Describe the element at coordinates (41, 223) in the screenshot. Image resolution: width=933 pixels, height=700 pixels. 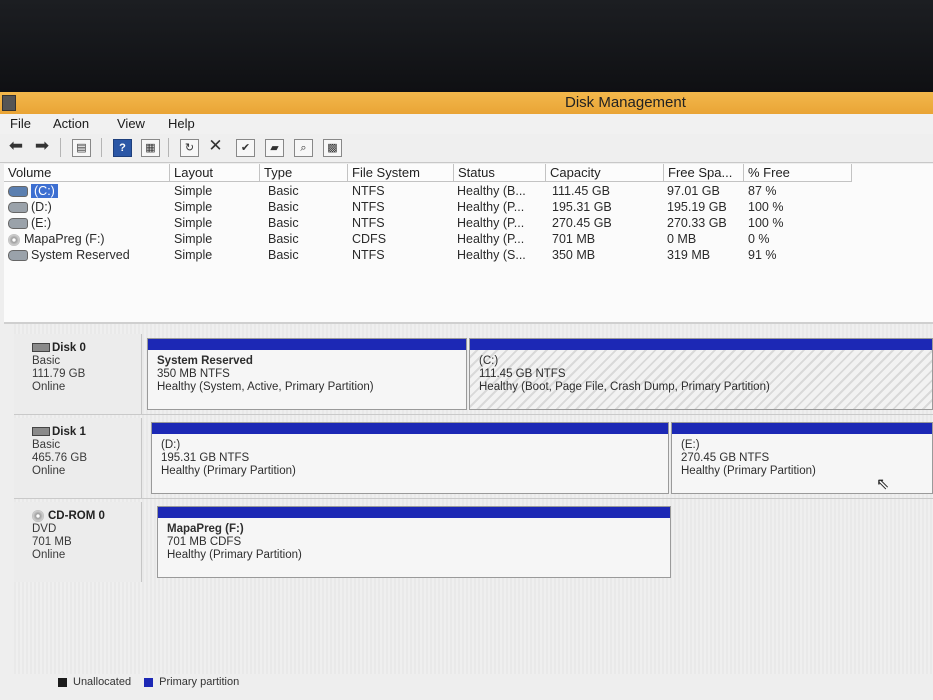
I see `volume-name: (E:)` at that location.